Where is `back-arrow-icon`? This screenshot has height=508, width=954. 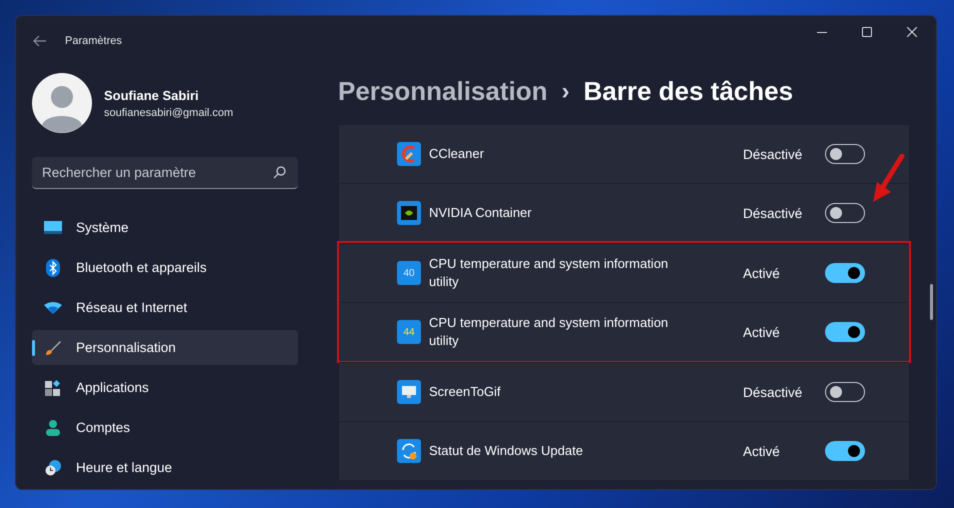
back-arrow-icon is located at coordinates (40, 41).